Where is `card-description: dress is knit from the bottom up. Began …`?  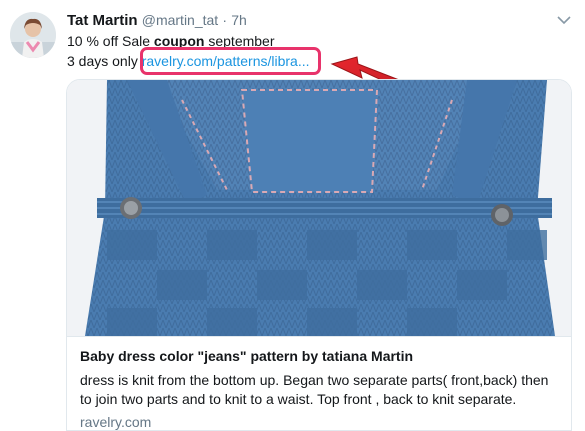 card-description: dress is knit from the bottom up. Began … is located at coordinates (314, 389).